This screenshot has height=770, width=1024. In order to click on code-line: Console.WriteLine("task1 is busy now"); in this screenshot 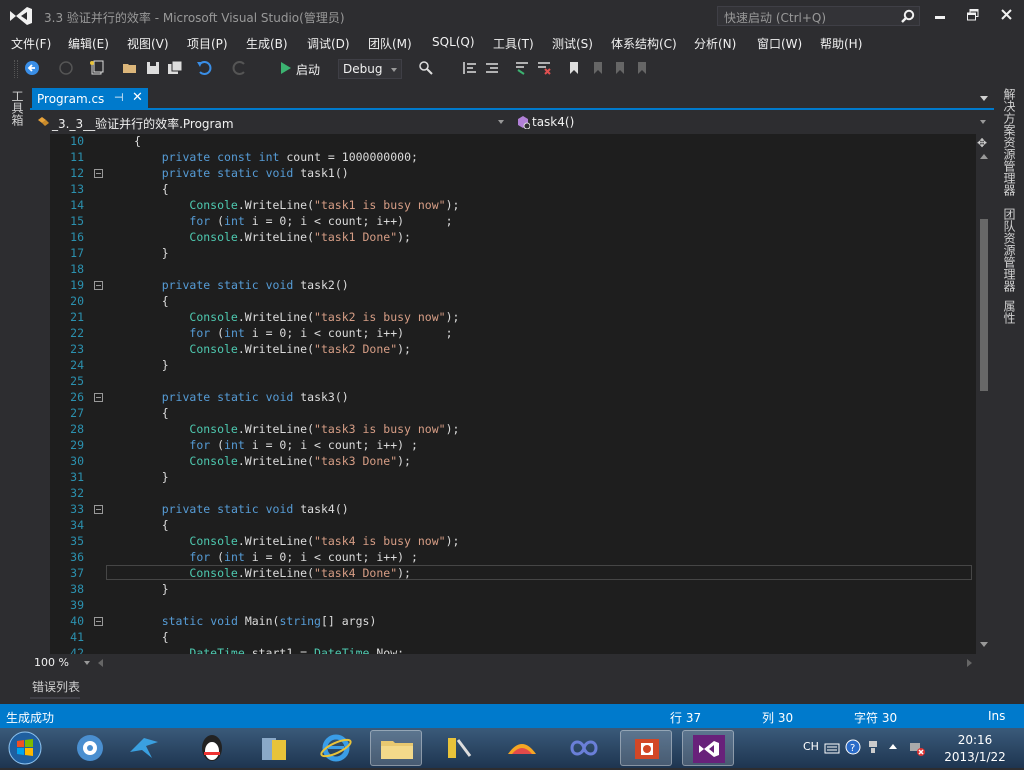, I will do `click(296, 205)`.